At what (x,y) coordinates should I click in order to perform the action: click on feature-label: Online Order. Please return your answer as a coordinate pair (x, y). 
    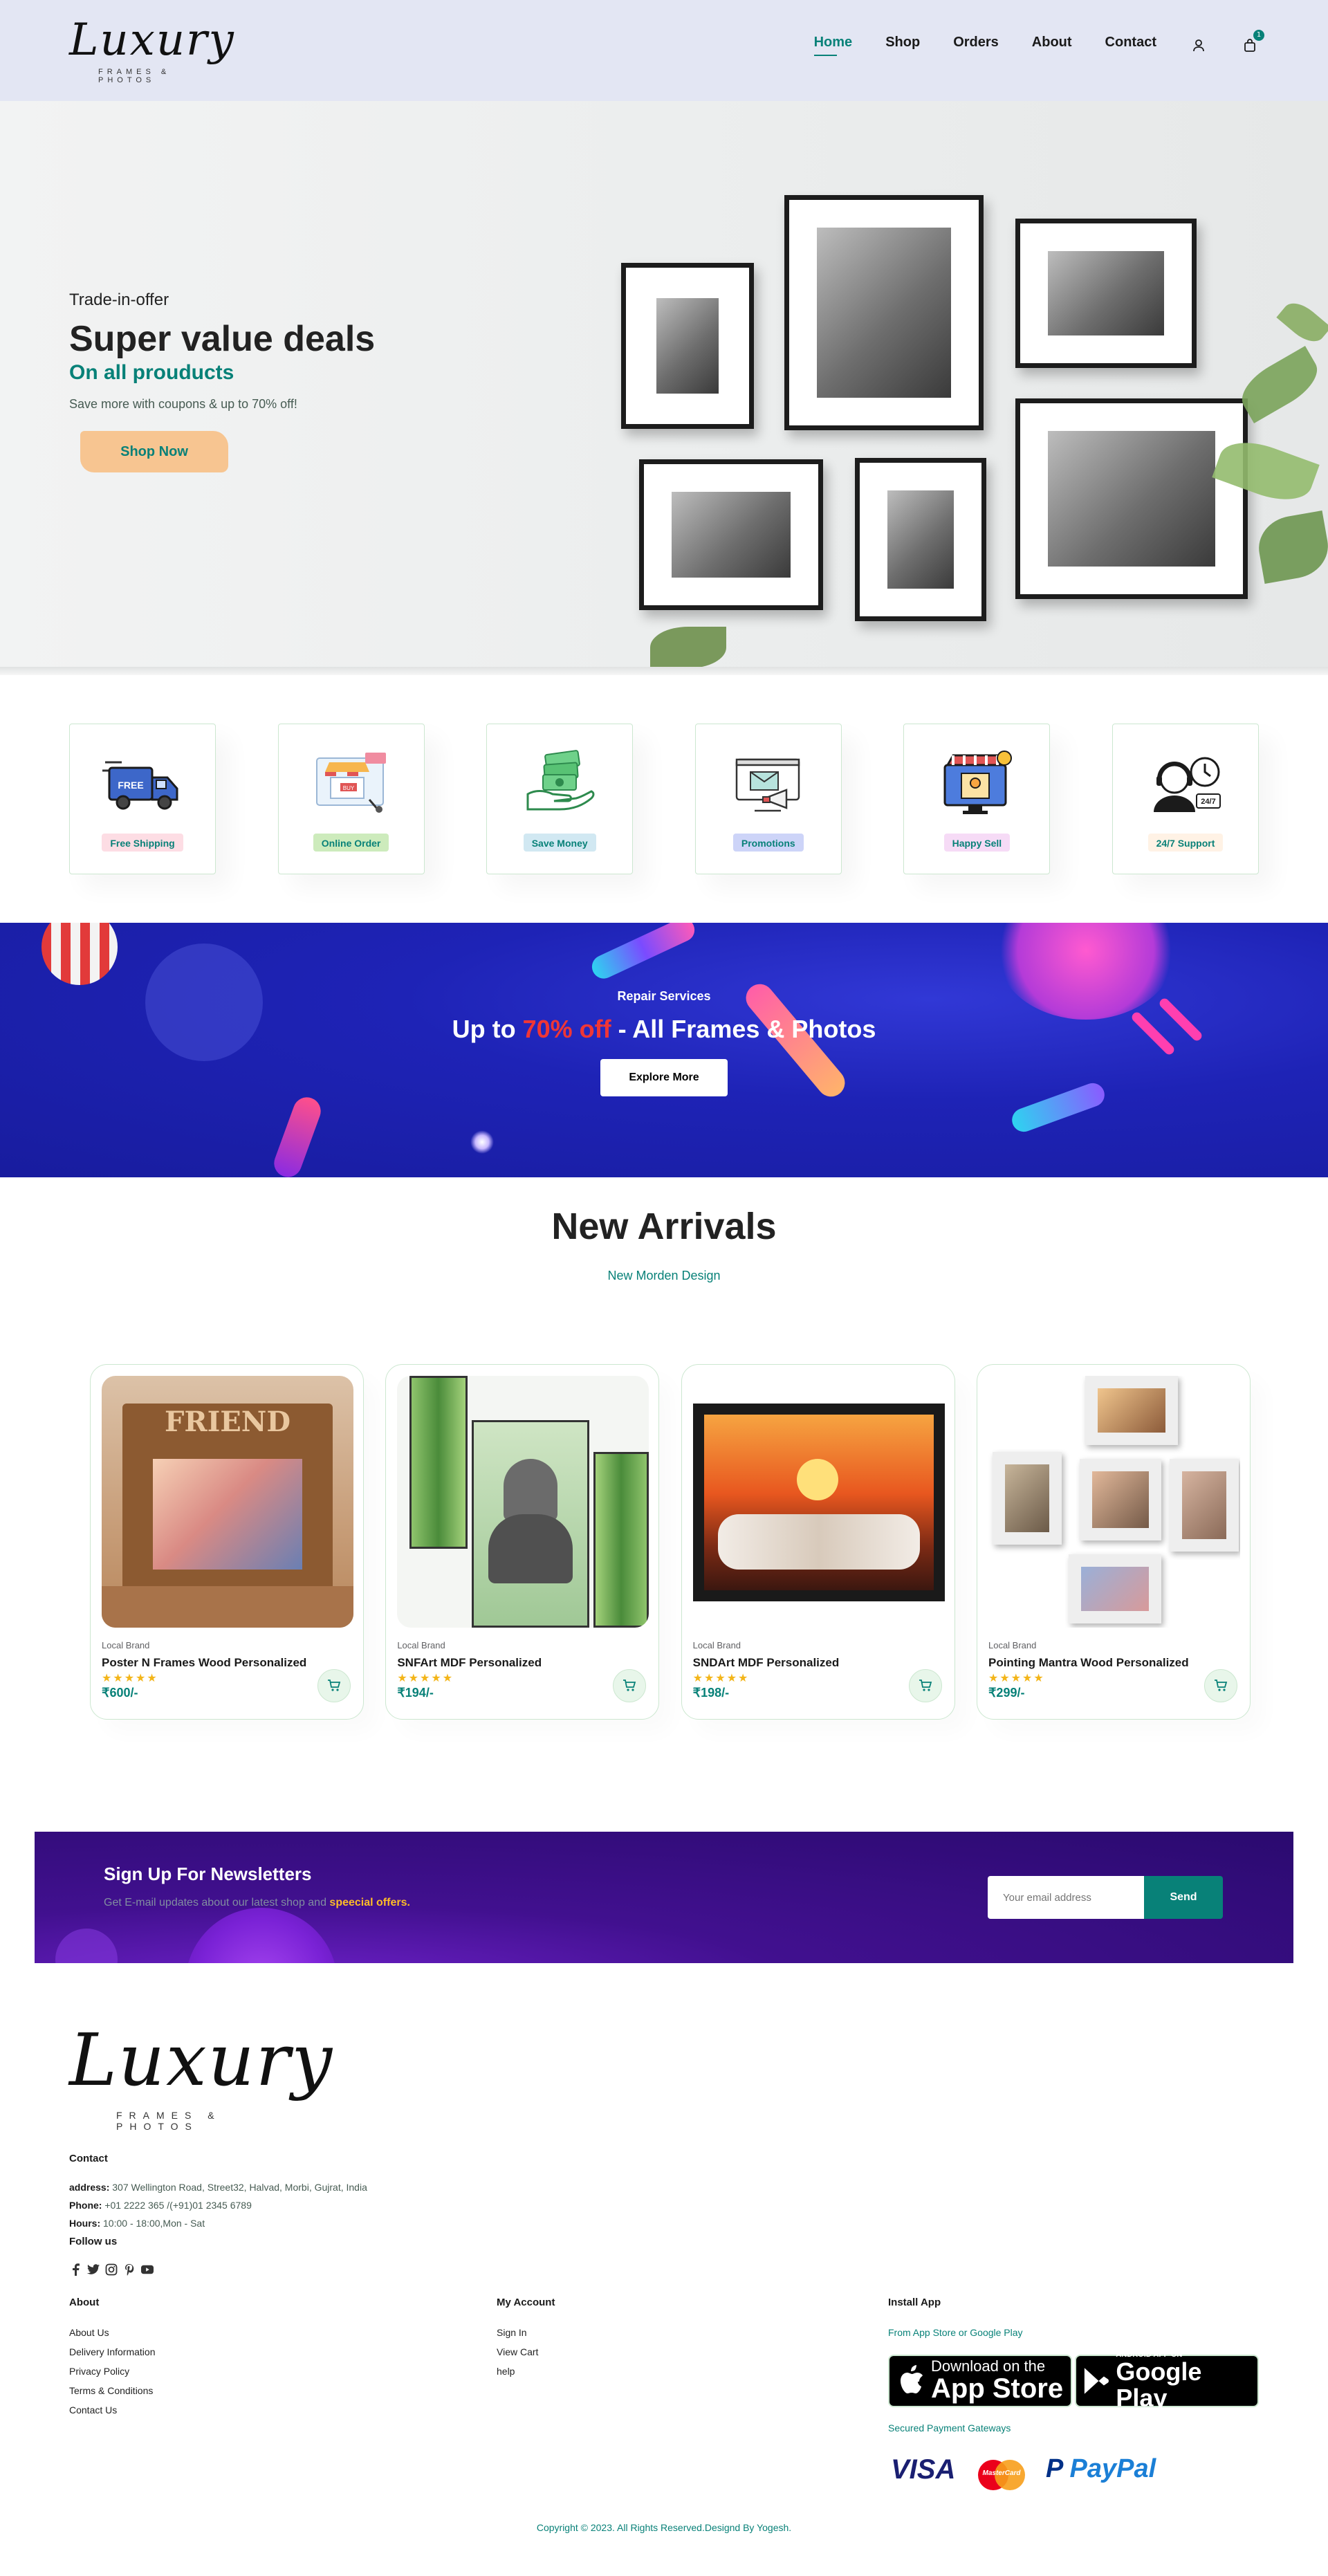
    Looking at the image, I should click on (351, 843).